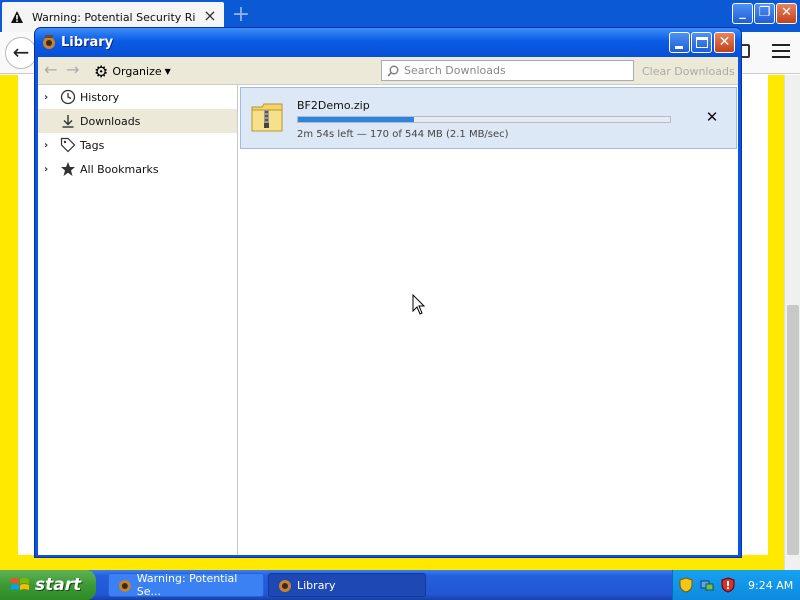  What do you see at coordinates (776, 322) in the screenshot?
I see `warning-border-right` at bounding box center [776, 322].